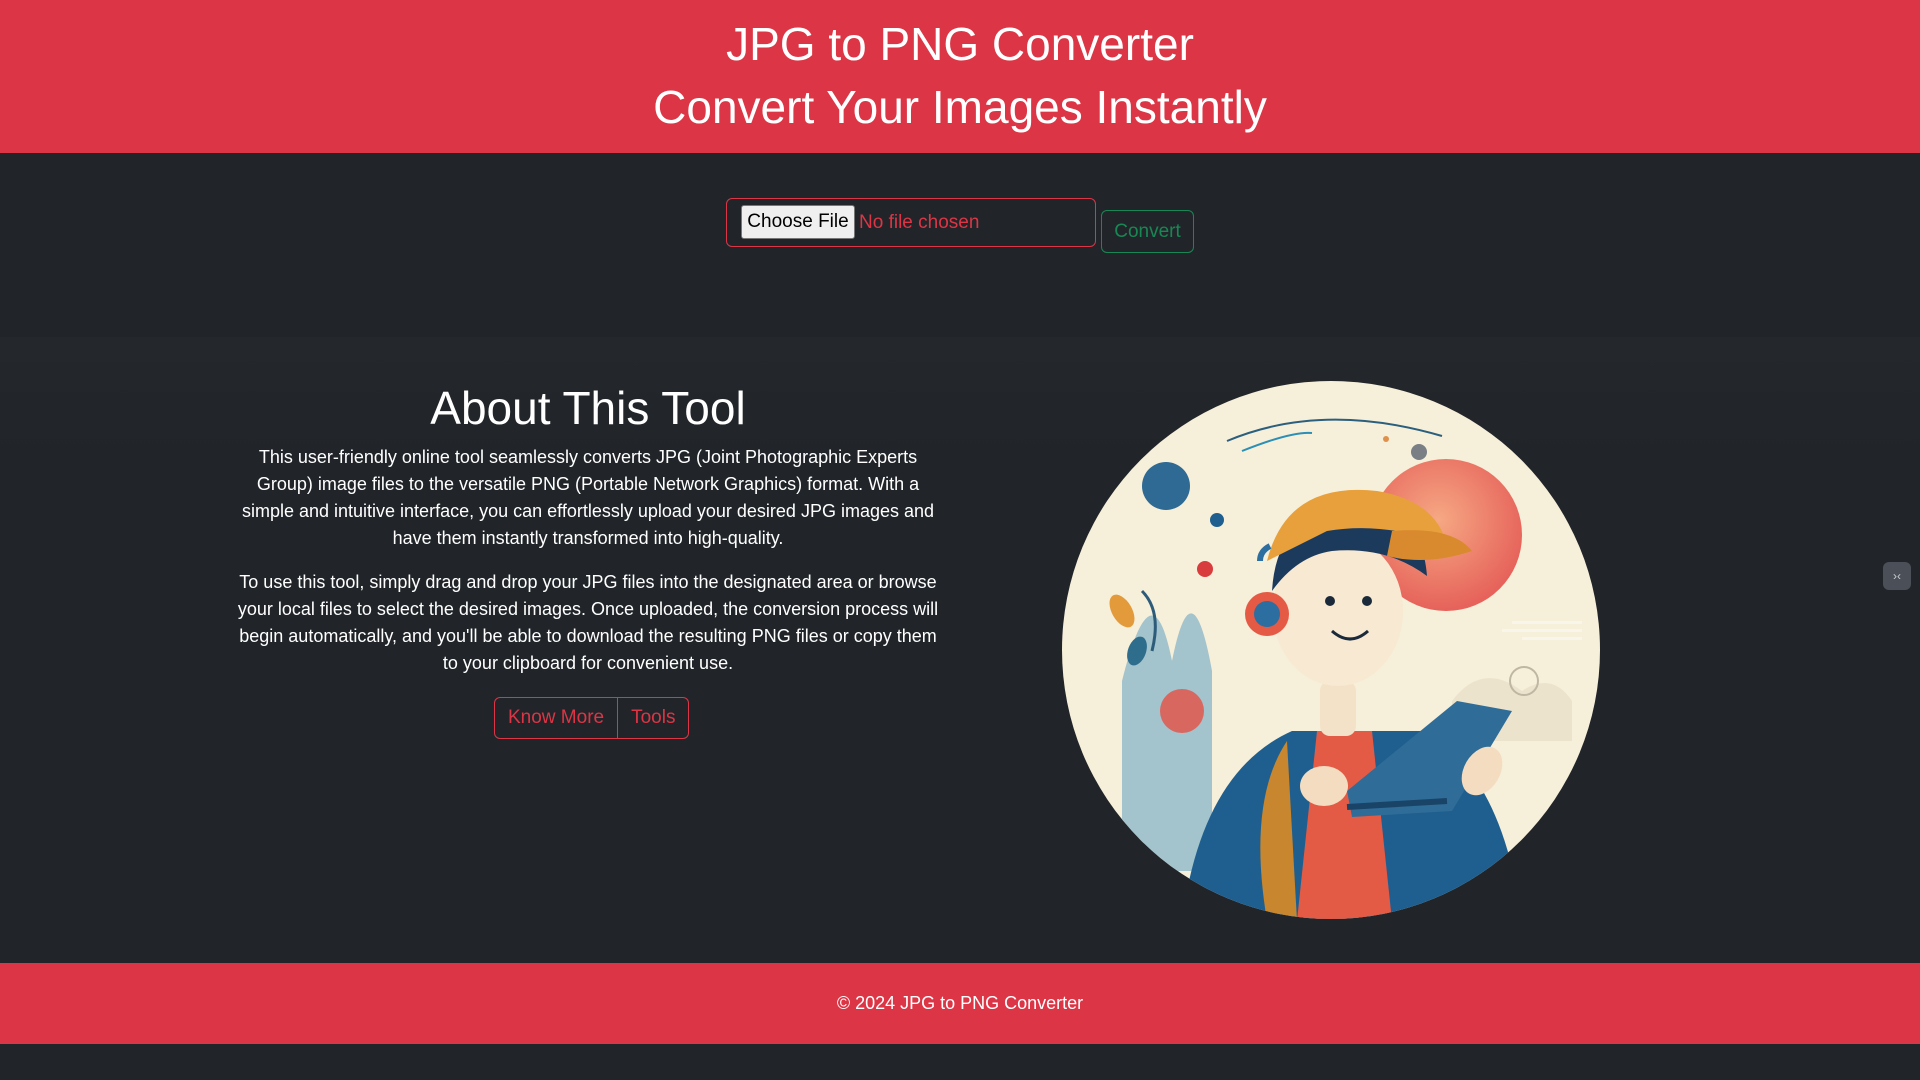 The width and height of the screenshot is (1920, 1080). I want to click on file-status-text: No file chosen, so click(919, 222).